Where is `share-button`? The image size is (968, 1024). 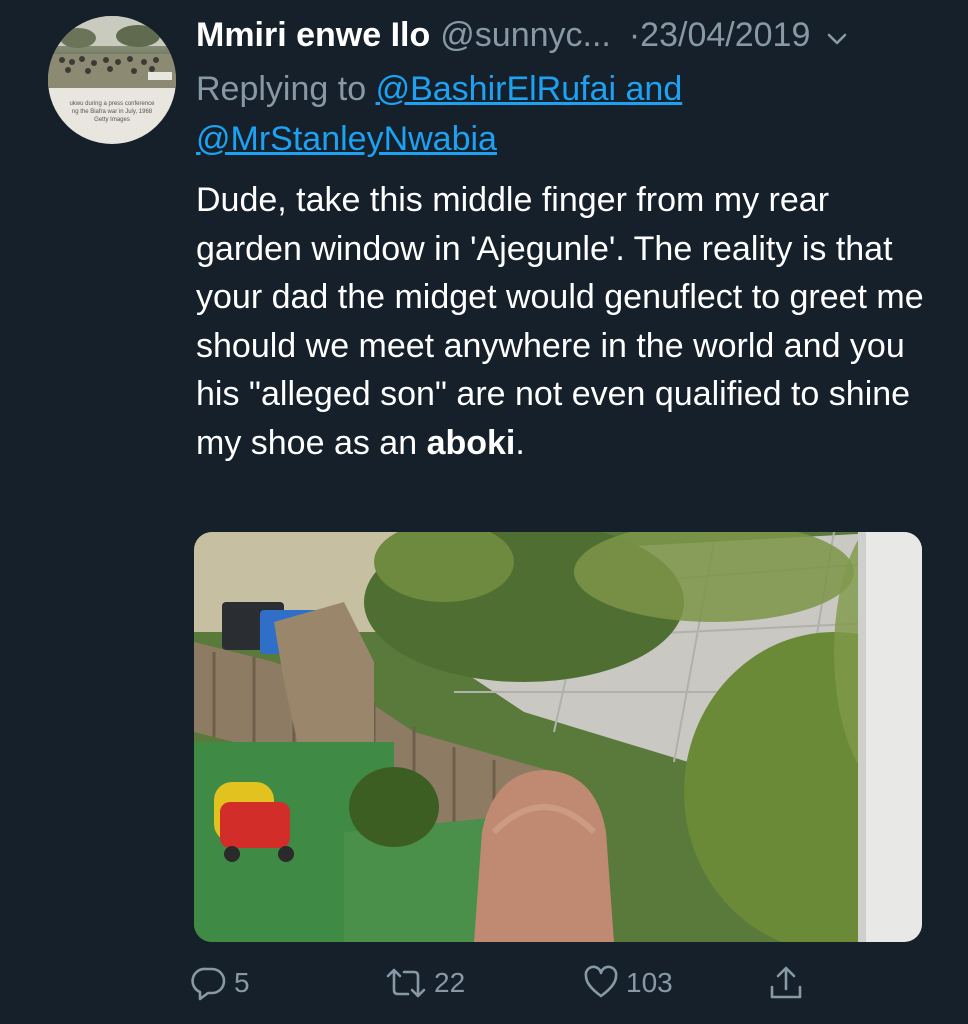 share-button is located at coordinates (786, 983).